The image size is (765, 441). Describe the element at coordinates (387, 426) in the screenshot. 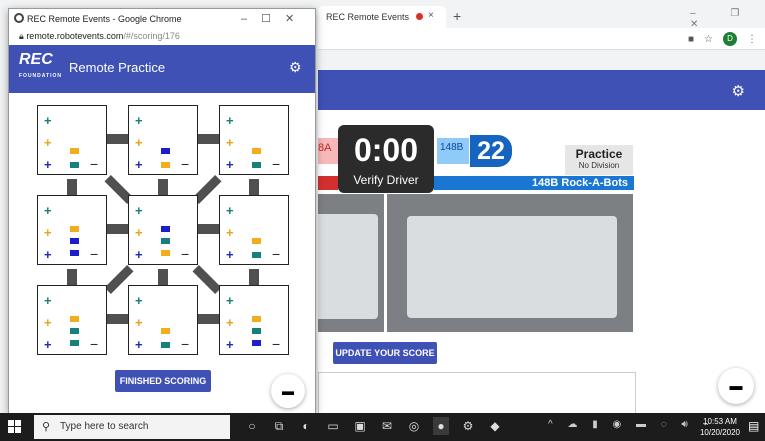

I see `mail-icon: ✉` at that location.